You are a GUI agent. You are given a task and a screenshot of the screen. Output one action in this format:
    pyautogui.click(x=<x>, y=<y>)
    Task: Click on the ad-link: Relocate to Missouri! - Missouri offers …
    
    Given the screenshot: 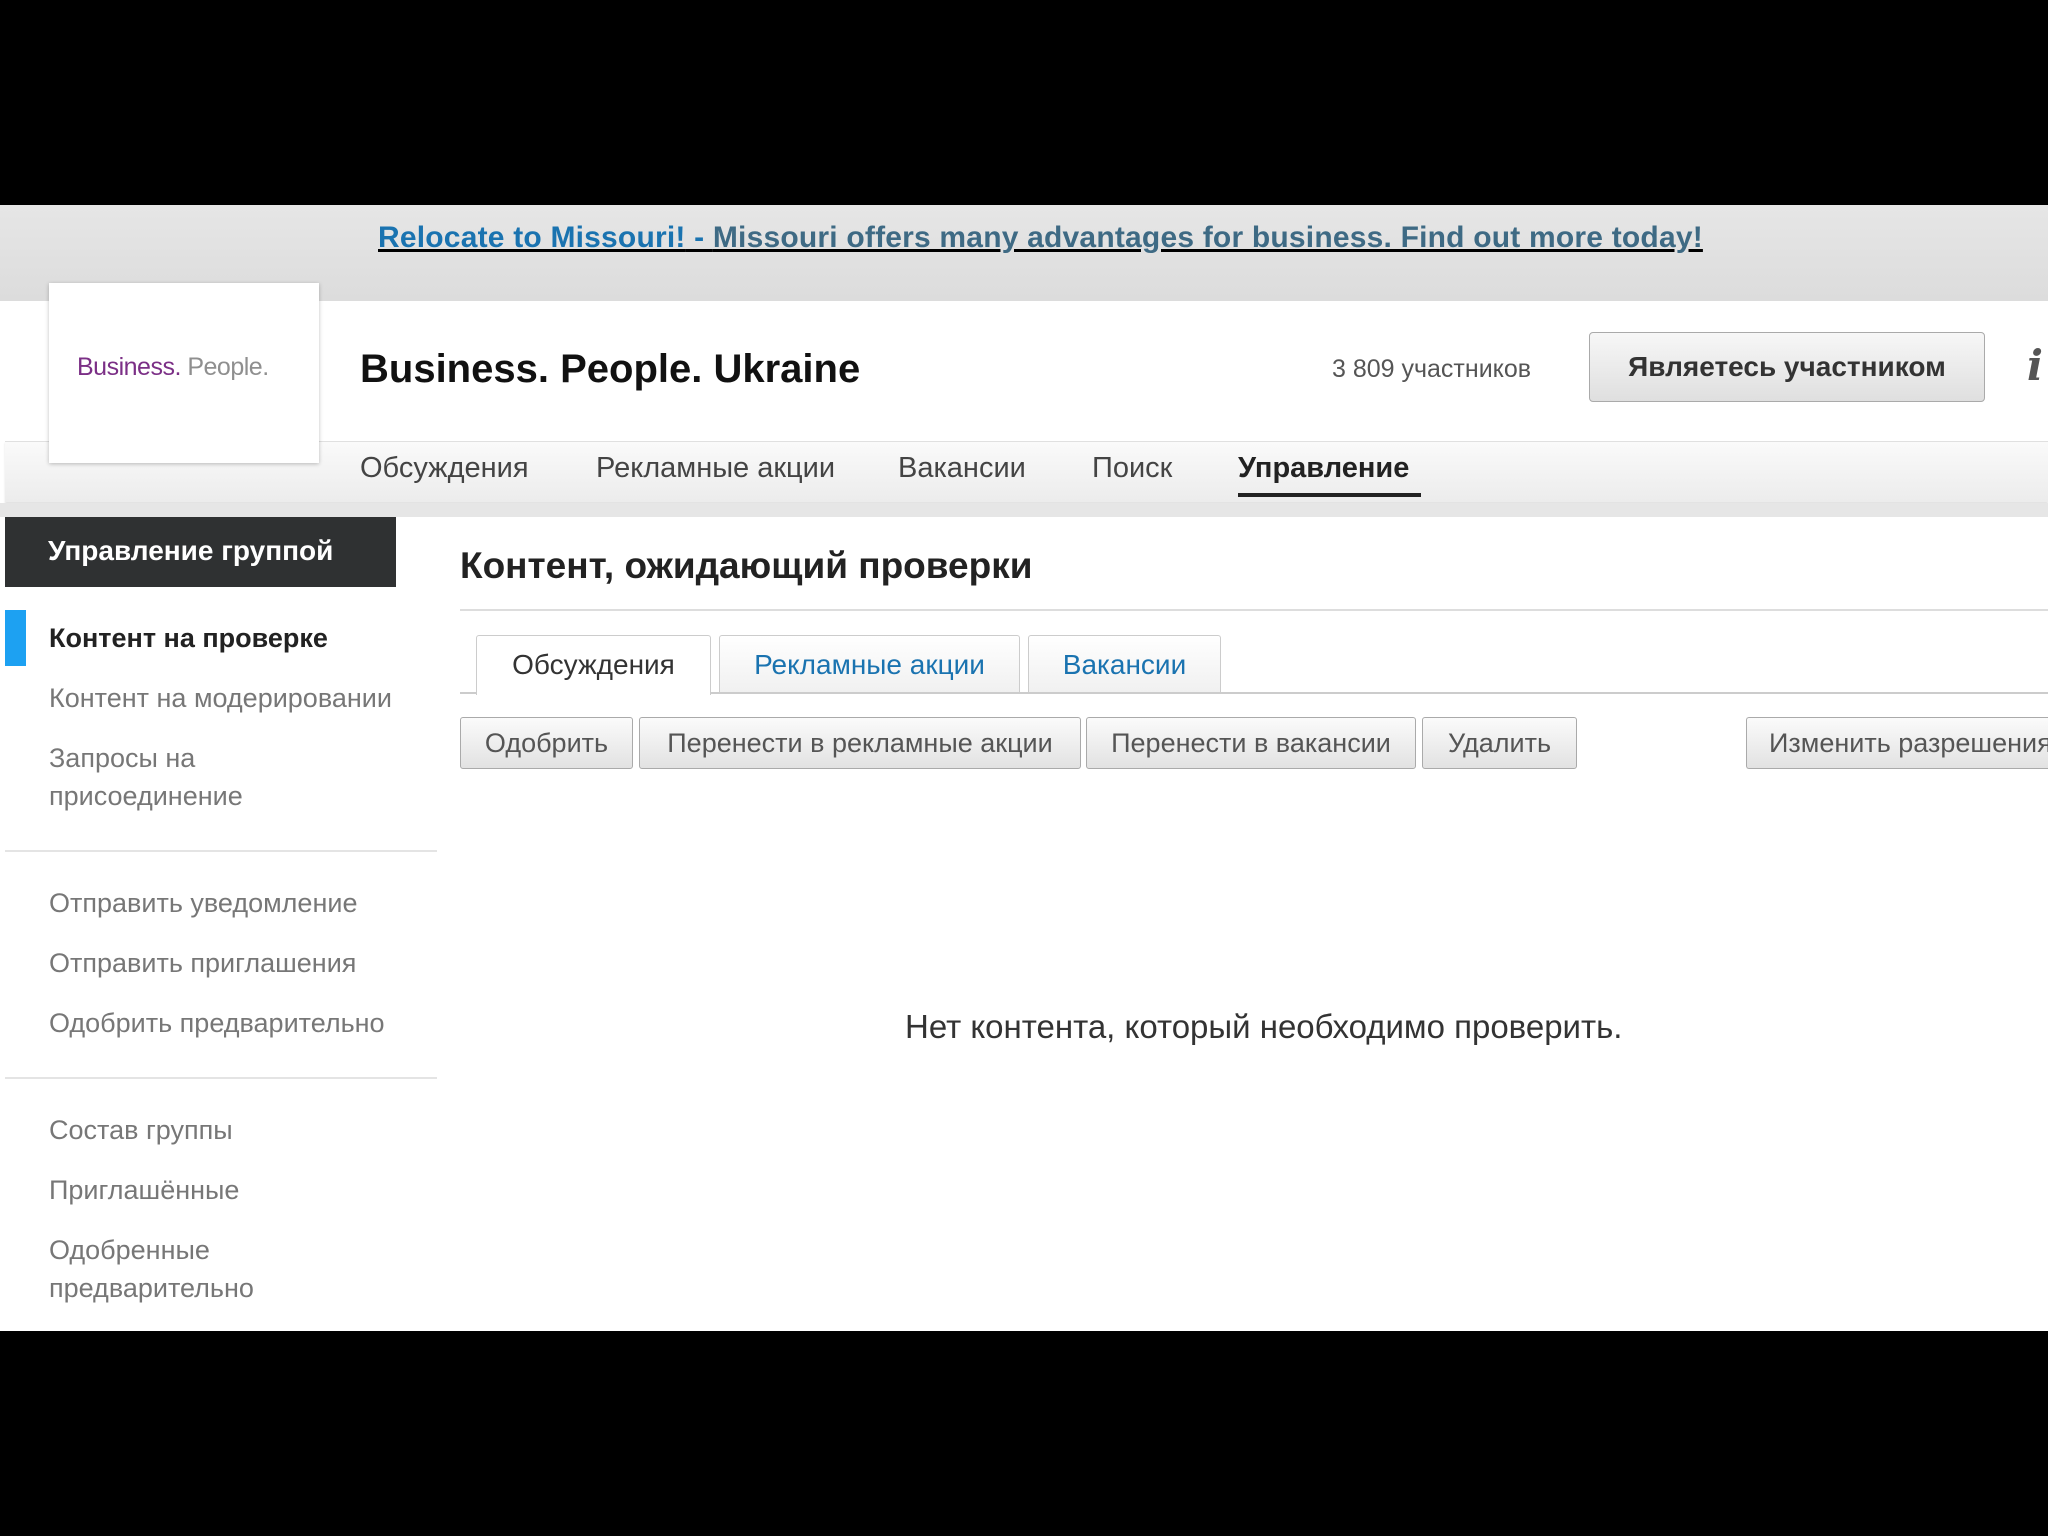 What is the action you would take?
    pyautogui.click(x=1040, y=238)
    